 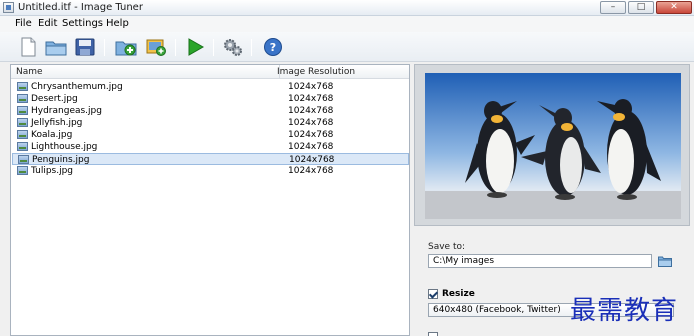 What do you see at coordinates (210, 135) in the screenshot?
I see `list-item: Koala.jpg 1024x768` at bounding box center [210, 135].